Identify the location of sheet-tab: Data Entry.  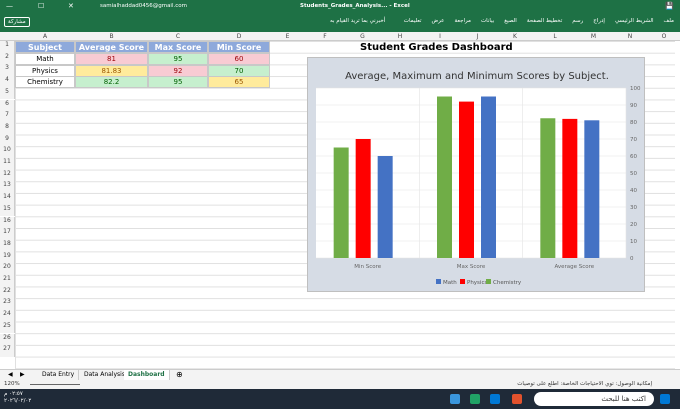
(59, 375).